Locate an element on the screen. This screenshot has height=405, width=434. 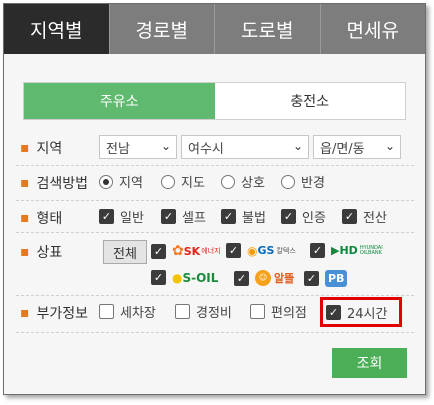
region-label: ▪ 지역 is located at coordinates (41, 148).